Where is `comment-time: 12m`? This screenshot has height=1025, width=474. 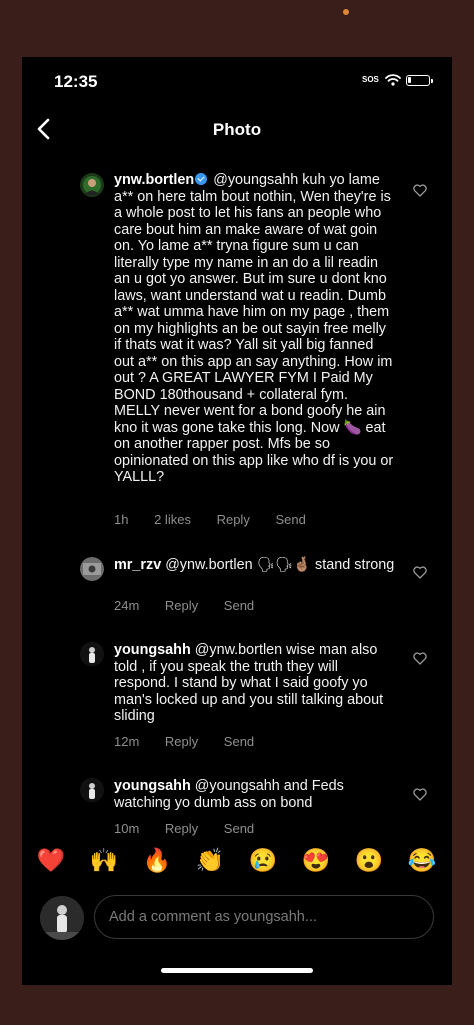
comment-time: 12m is located at coordinates (127, 741).